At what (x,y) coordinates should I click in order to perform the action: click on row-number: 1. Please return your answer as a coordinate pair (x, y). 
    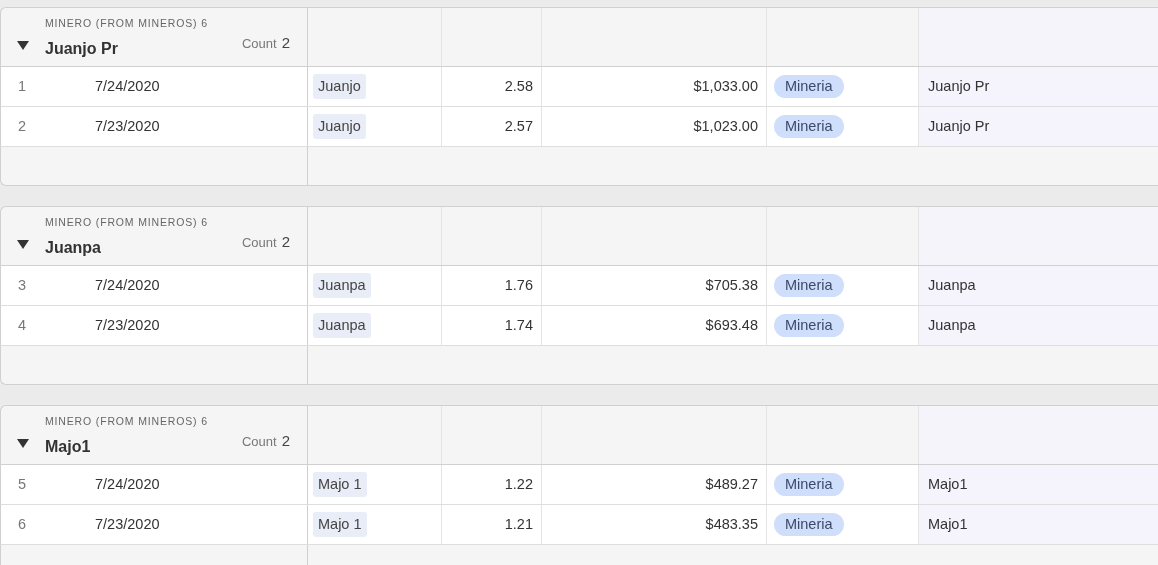
    Looking at the image, I should click on (22, 86).